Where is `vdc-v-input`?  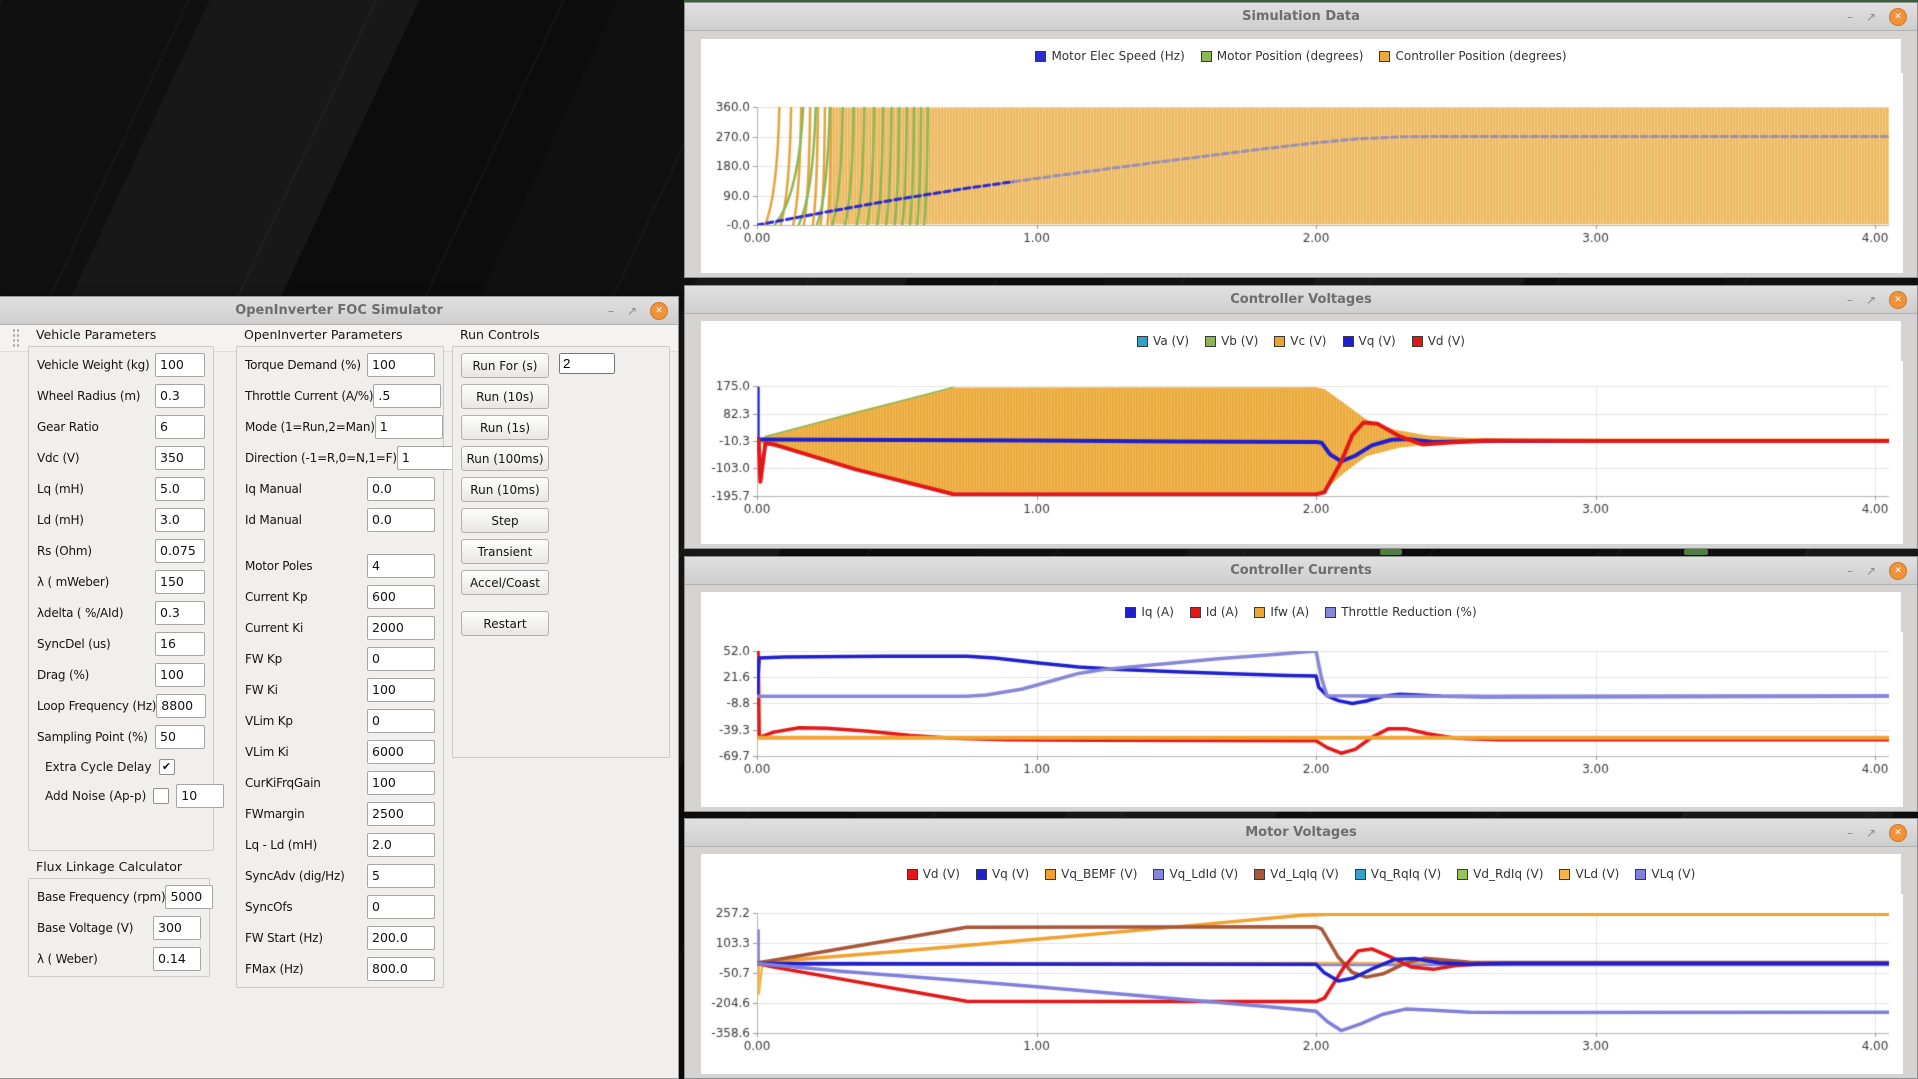
vdc-v-input is located at coordinates (180, 457).